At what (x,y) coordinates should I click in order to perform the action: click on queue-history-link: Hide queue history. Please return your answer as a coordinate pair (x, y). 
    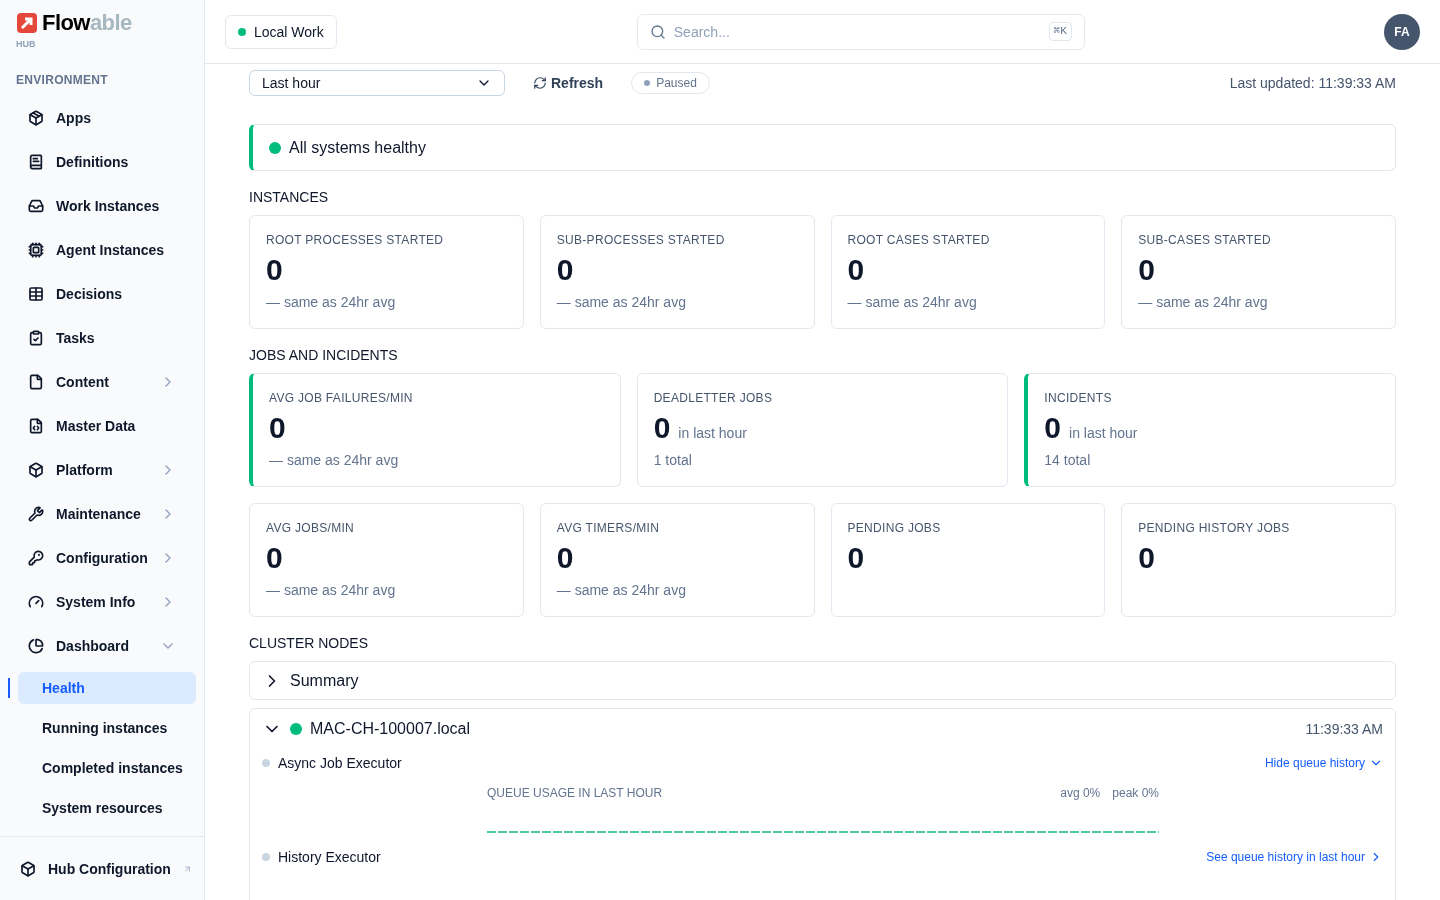
    Looking at the image, I should click on (1323, 763).